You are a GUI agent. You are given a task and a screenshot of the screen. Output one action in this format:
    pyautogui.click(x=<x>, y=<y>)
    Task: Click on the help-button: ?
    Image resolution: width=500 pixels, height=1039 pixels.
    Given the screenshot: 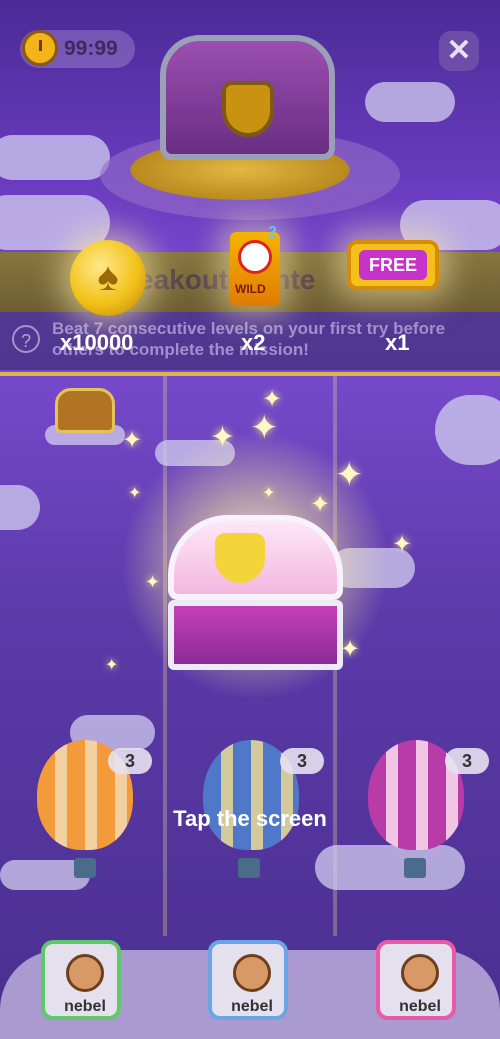 What is the action you would take?
    pyautogui.click(x=26, y=339)
    